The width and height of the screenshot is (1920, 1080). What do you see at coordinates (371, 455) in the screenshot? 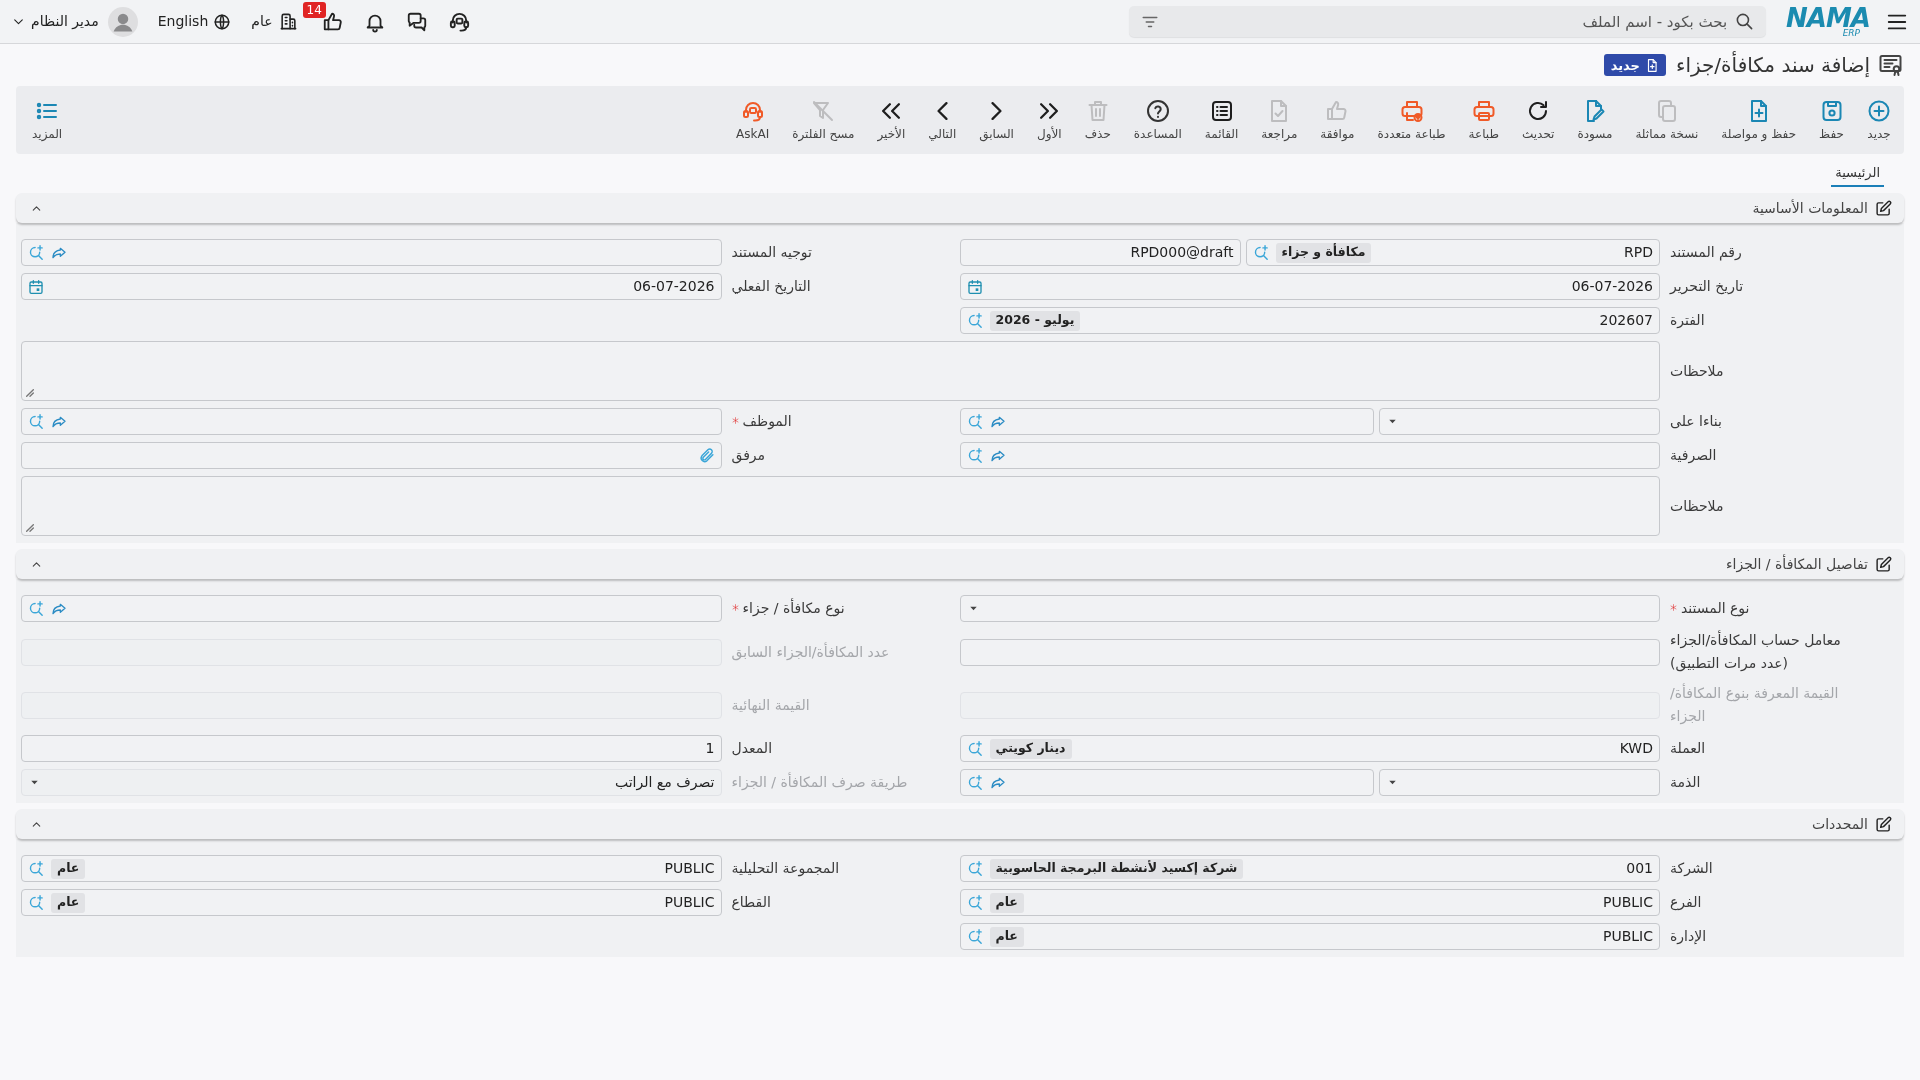
I see `attachment-field` at bounding box center [371, 455].